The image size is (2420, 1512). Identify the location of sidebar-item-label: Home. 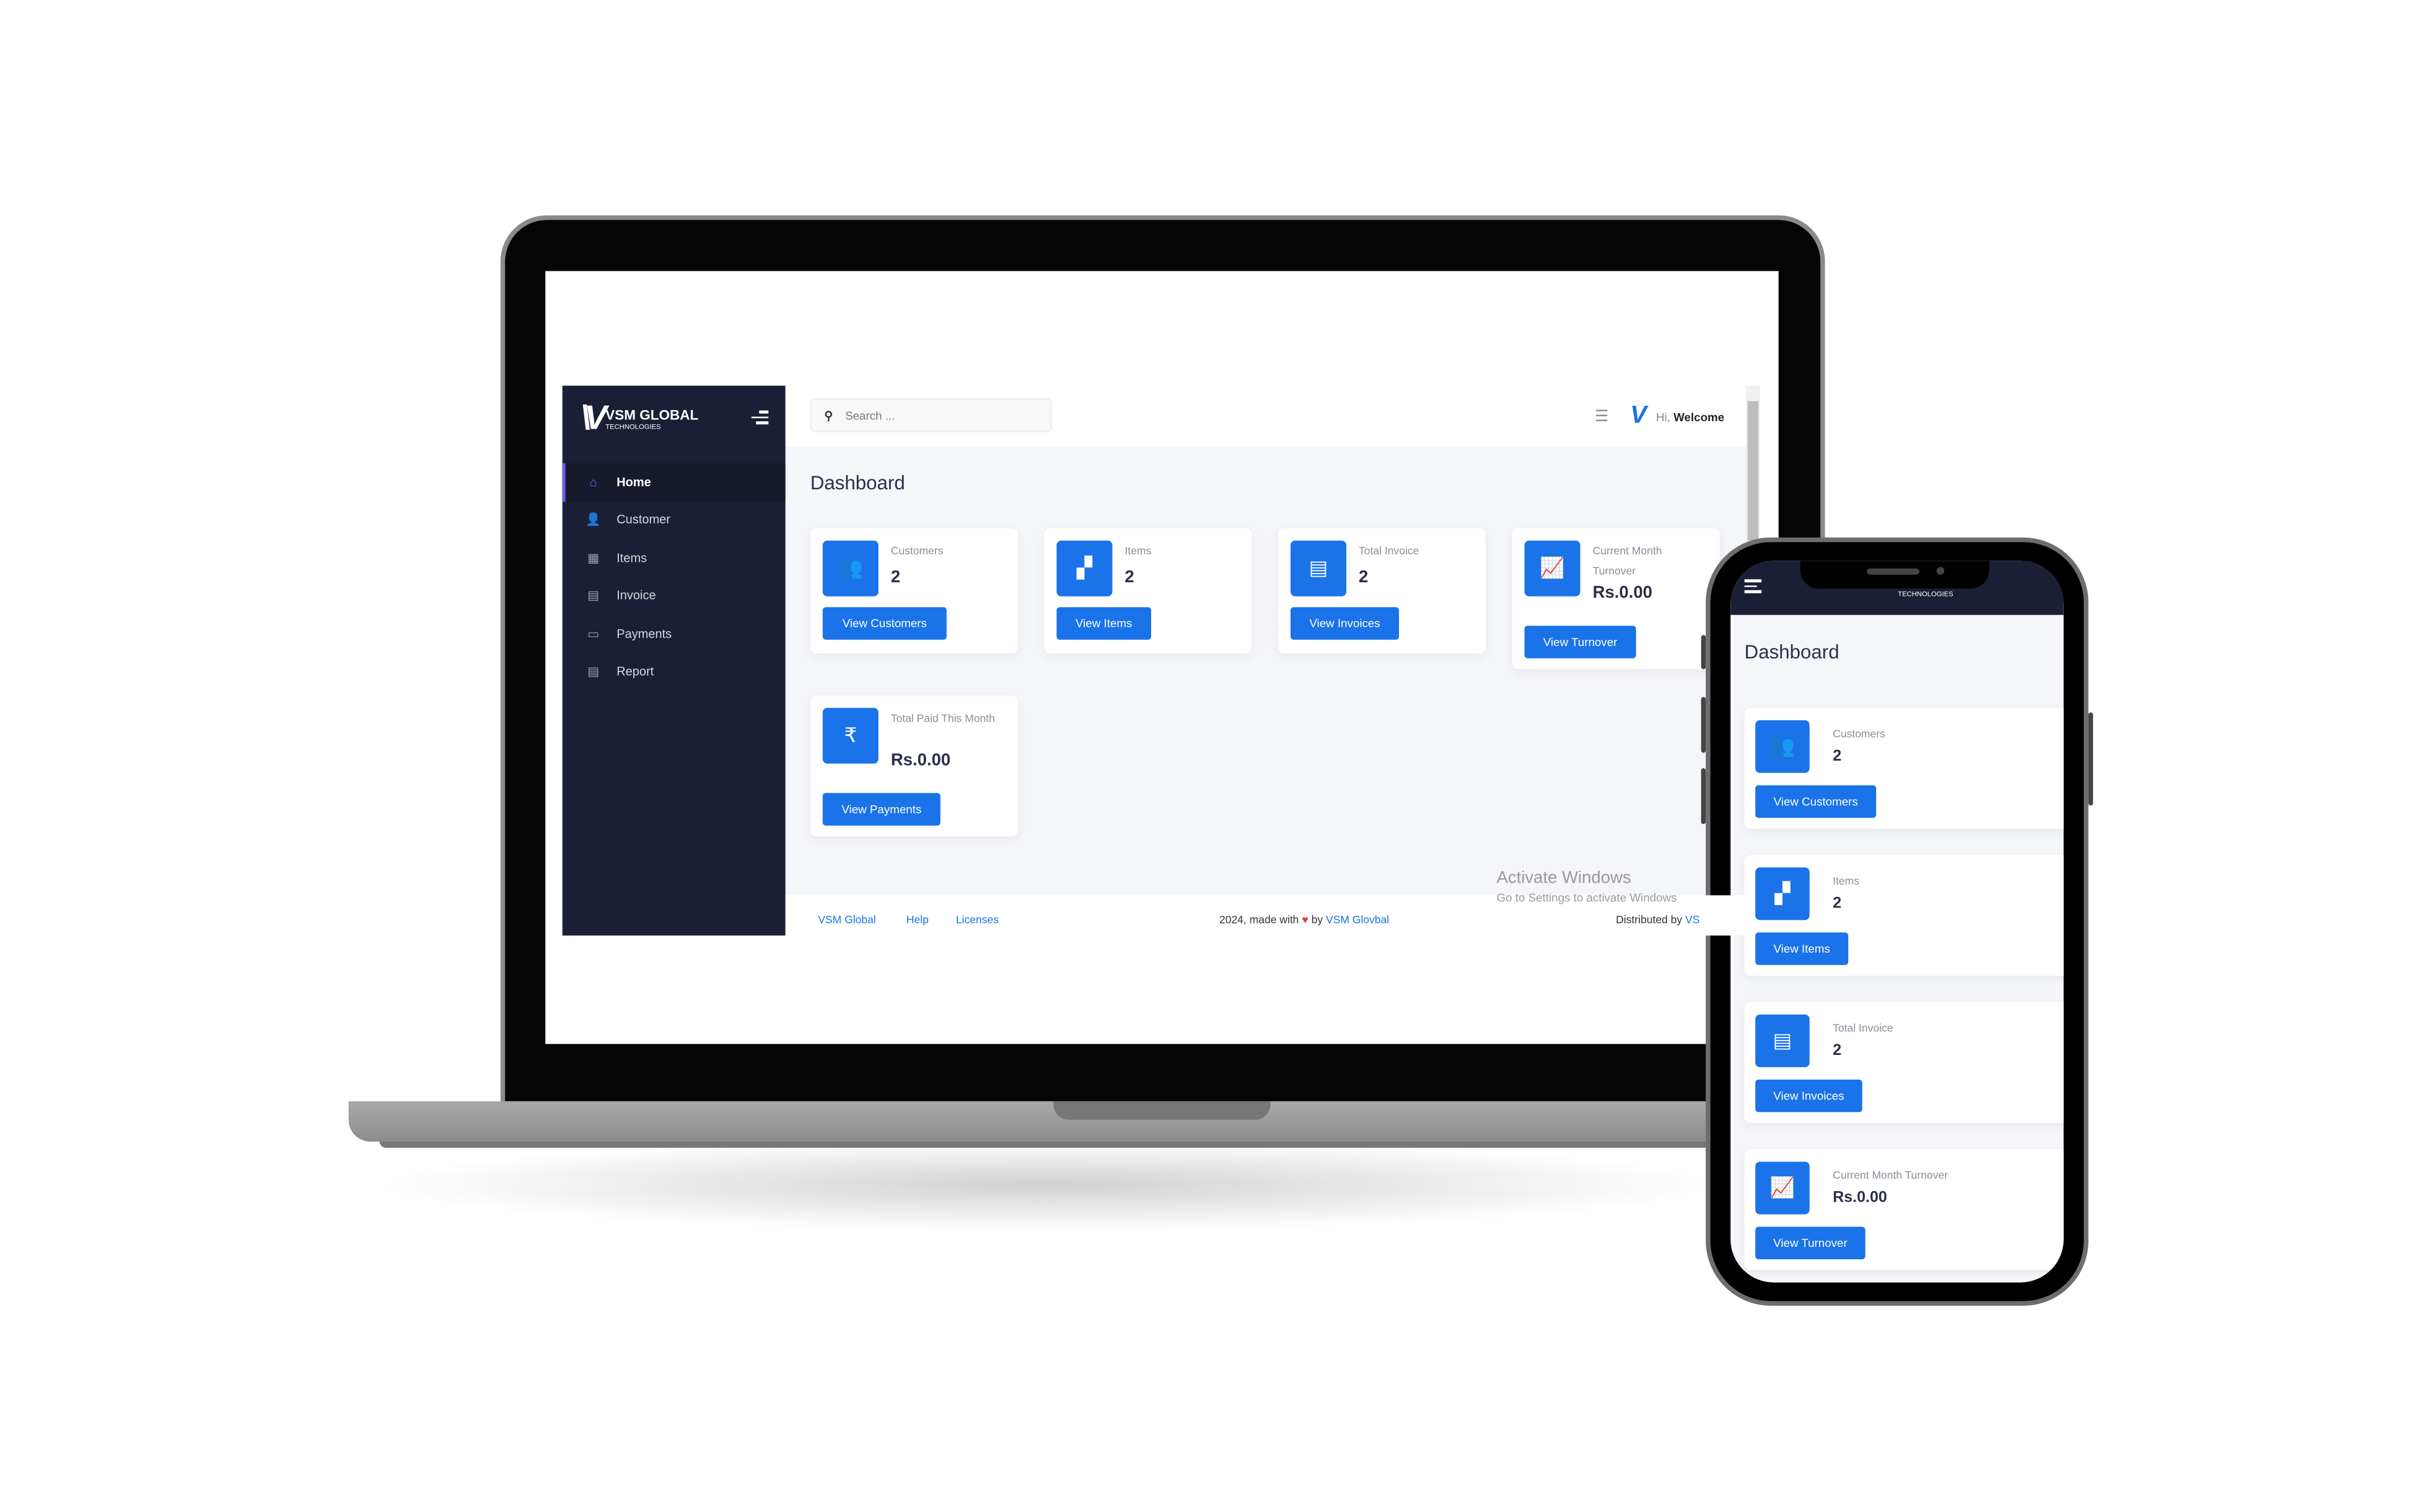
(633, 482).